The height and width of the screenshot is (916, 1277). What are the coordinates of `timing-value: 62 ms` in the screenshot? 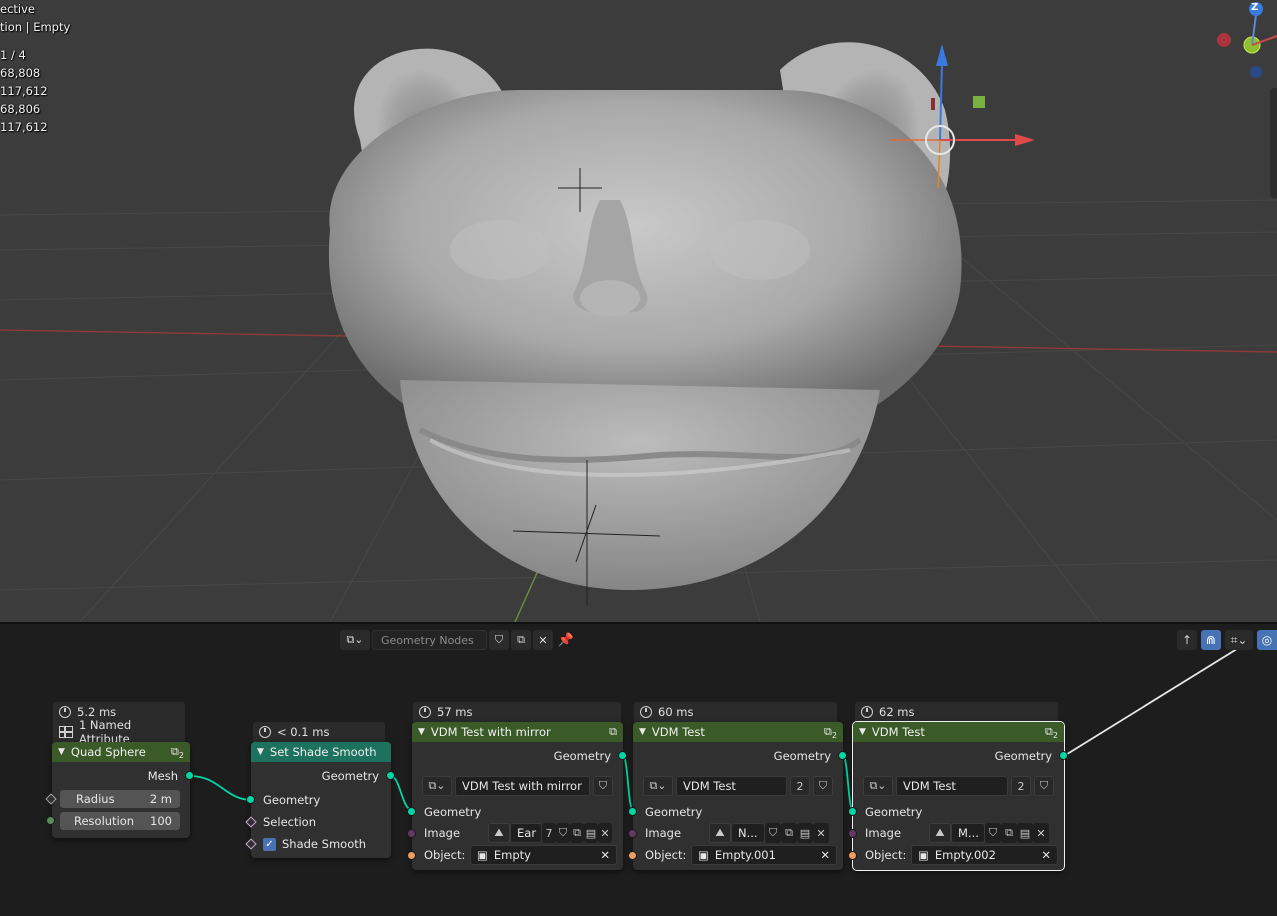 It's located at (897, 712).